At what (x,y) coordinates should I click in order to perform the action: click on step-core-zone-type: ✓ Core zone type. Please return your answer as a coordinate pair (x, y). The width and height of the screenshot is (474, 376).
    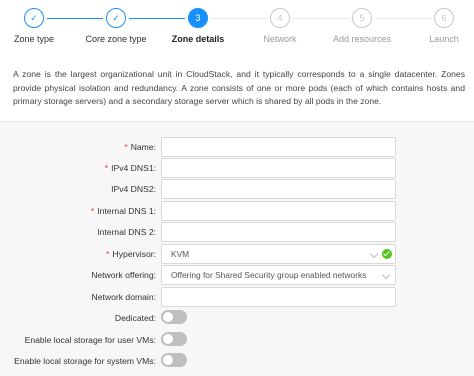
    Looking at the image, I should click on (116, 26).